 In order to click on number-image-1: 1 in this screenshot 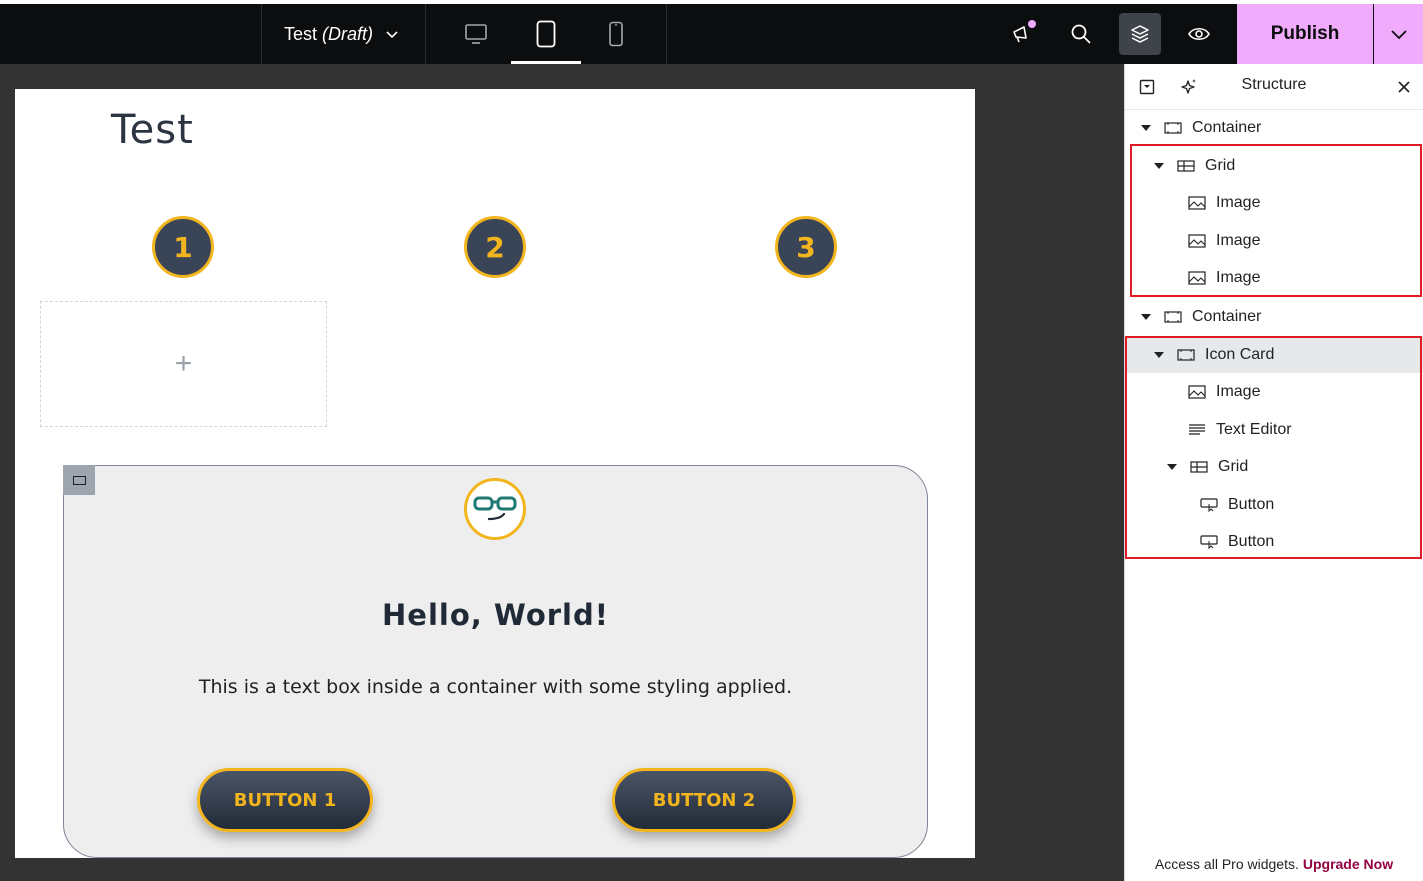, I will do `click(183, 247)`.